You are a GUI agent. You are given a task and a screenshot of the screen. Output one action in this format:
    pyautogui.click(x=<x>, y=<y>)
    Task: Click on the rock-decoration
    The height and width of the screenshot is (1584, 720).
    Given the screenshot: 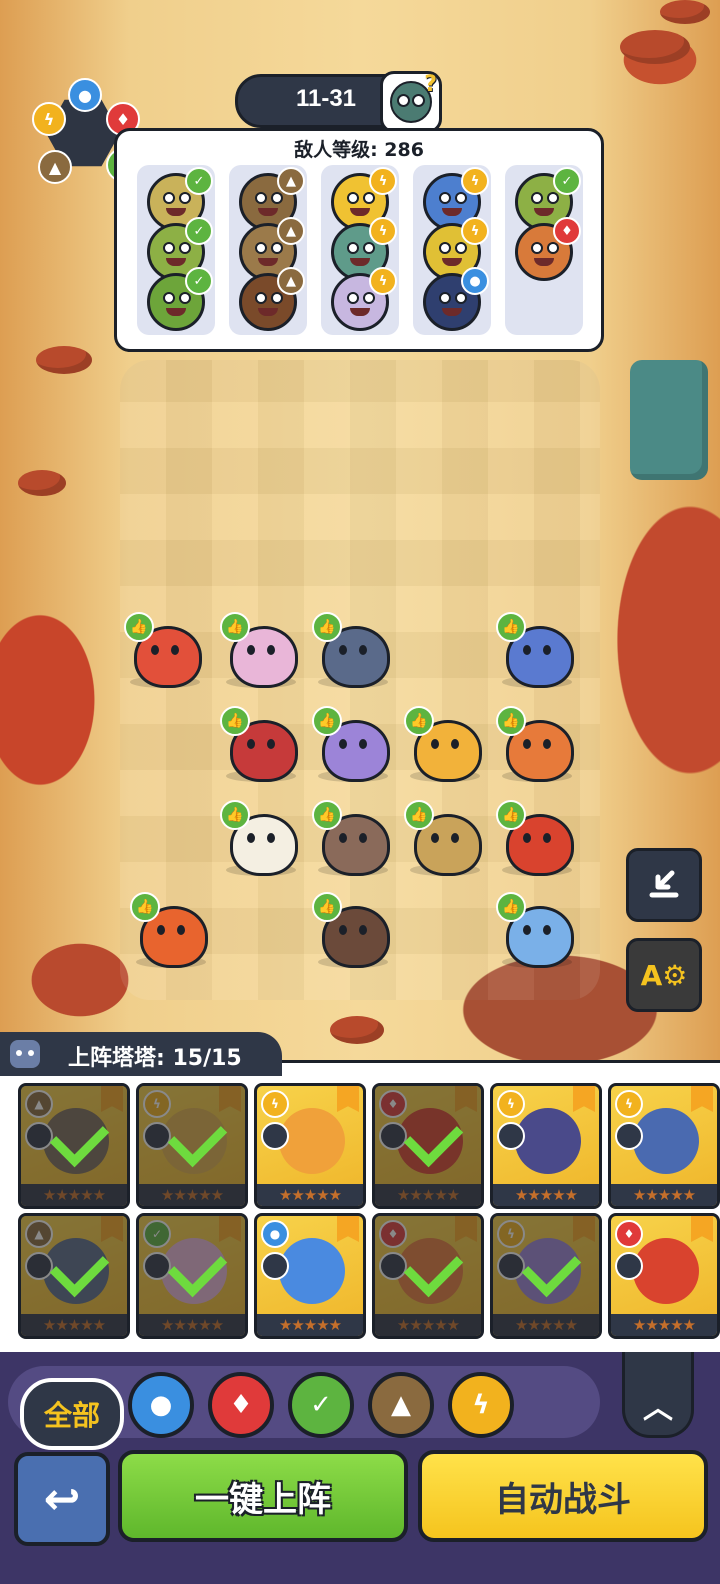 What is the action you would take?
    pyautogui.click(x=669, y=420)
    